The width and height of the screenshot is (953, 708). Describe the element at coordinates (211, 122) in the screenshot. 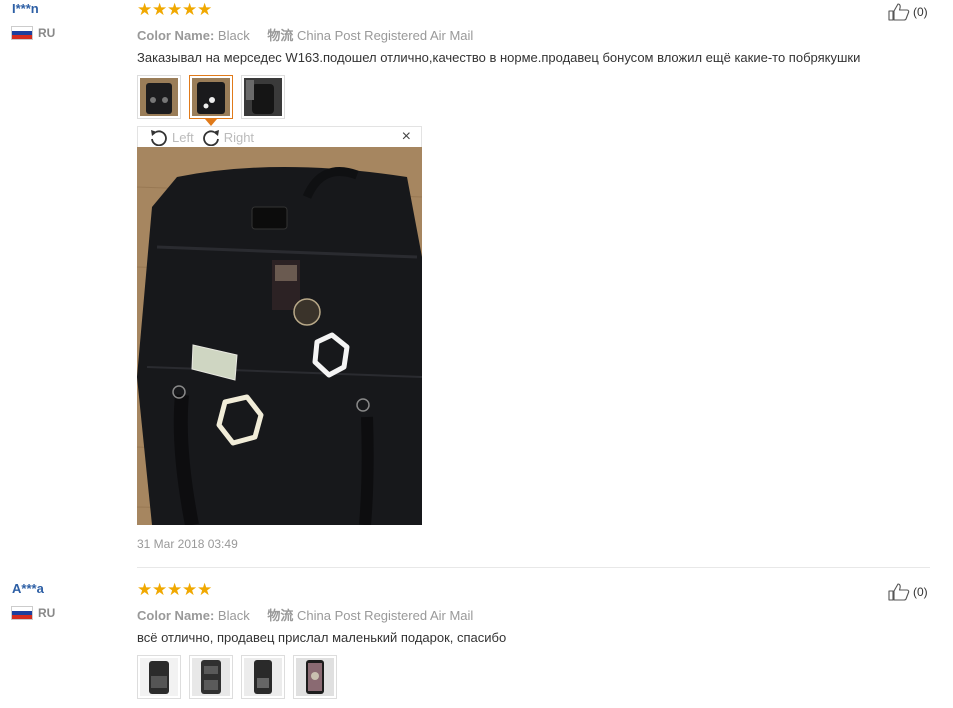

I see `selected-caret` at that location.